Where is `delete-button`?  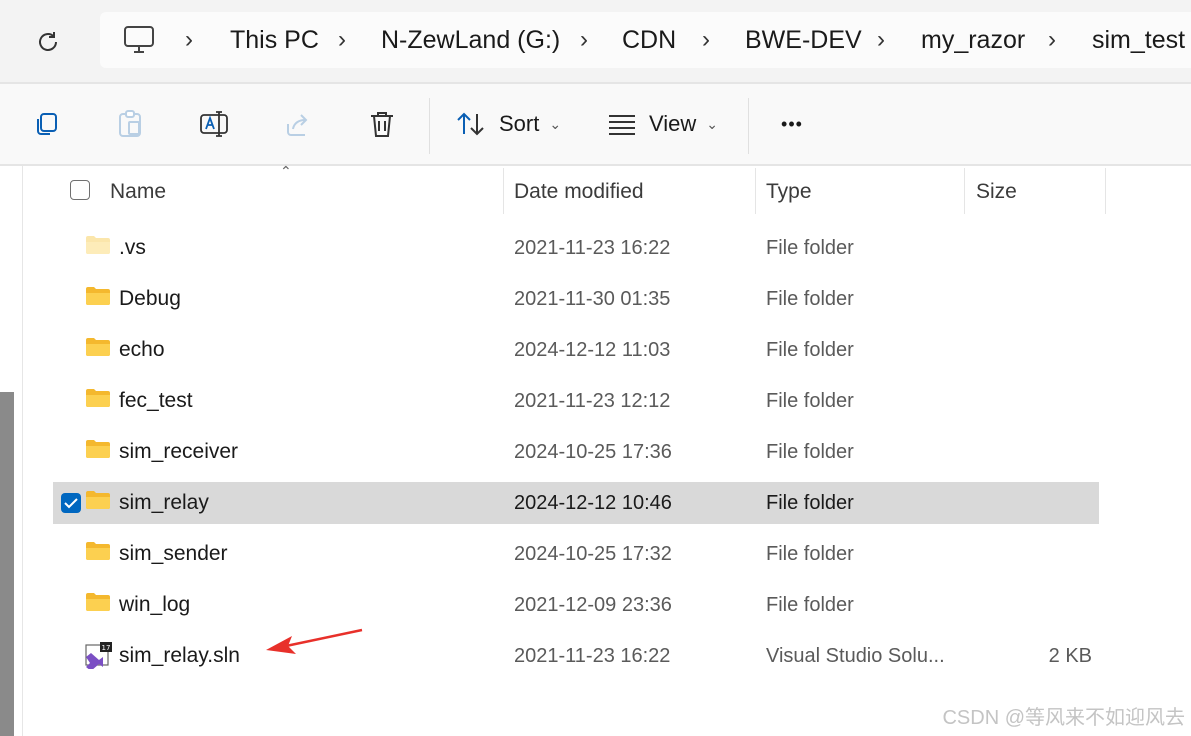
delete-button is located at coordinates (382, 124).